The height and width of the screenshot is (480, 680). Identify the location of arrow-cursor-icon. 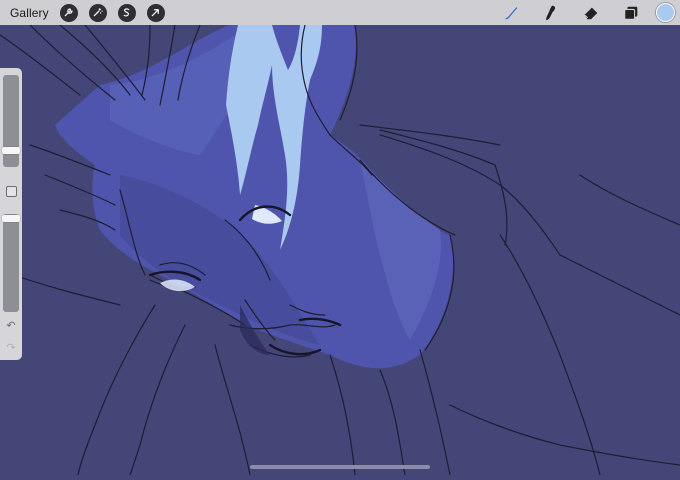
(155, 12).